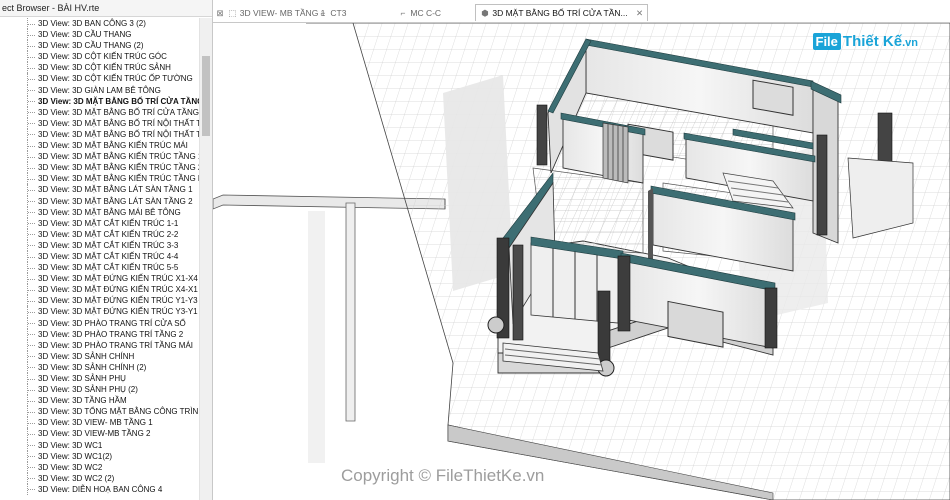 The image size is (950, 500). What do you see at coordinates (316, 337) in the screenshot?
I see `shadow-strip` at bounding box center [316, 337].